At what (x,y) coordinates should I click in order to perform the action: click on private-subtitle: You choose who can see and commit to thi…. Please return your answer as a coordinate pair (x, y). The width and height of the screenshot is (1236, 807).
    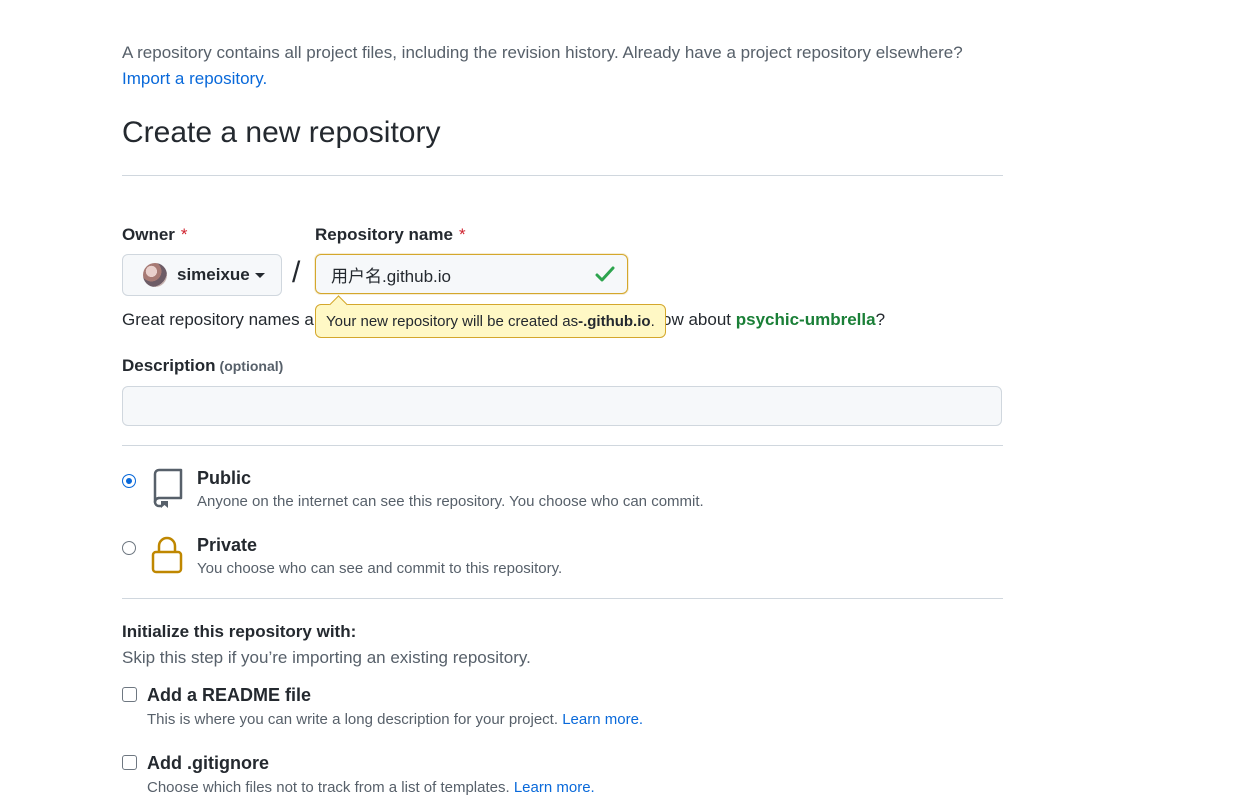
    Looking at the image, I should click on (380, 568).